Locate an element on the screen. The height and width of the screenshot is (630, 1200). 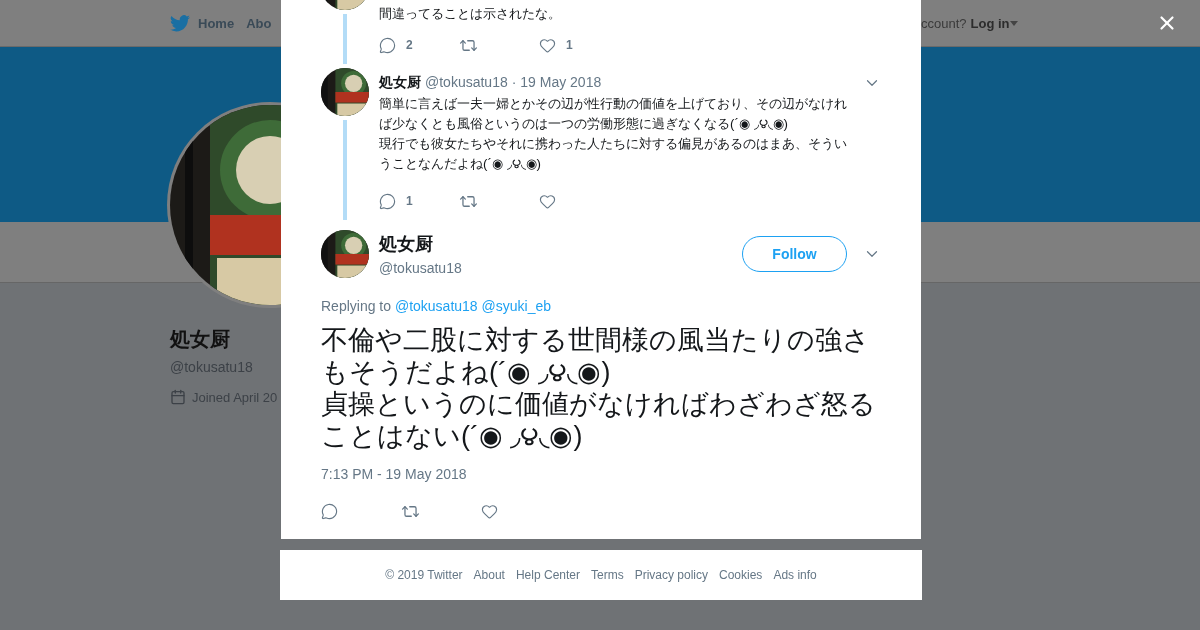
footer-link: Cookies is located at coordinates (741, 575).